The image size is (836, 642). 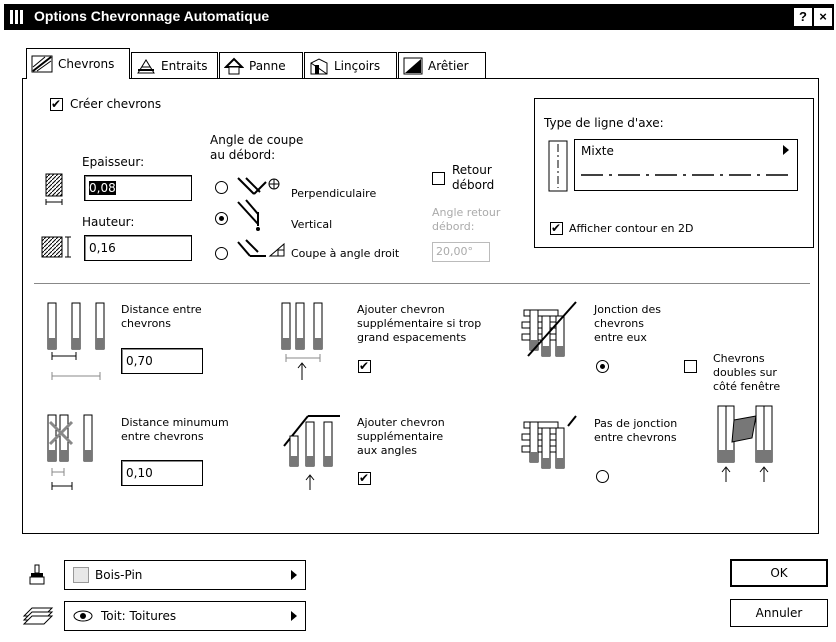 What do you see at coordinates (690, 366) in the screenshot?
I see `double-rafters-checkbox` at bounding box center [690, 366].